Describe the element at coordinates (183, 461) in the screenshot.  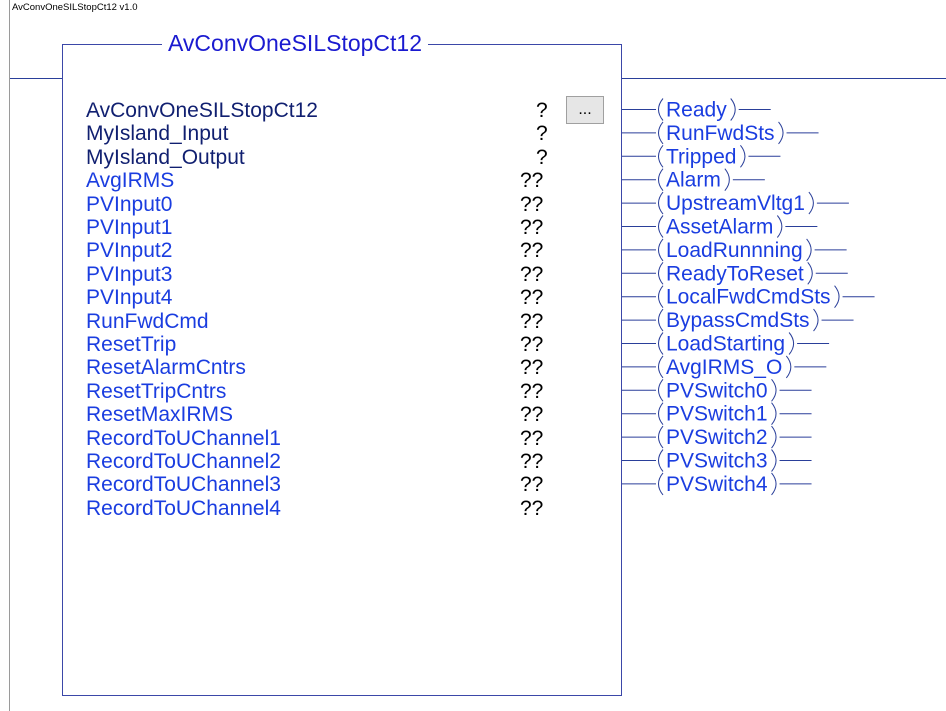
I see `parameter-name: RecordToUChannel2` at that location.